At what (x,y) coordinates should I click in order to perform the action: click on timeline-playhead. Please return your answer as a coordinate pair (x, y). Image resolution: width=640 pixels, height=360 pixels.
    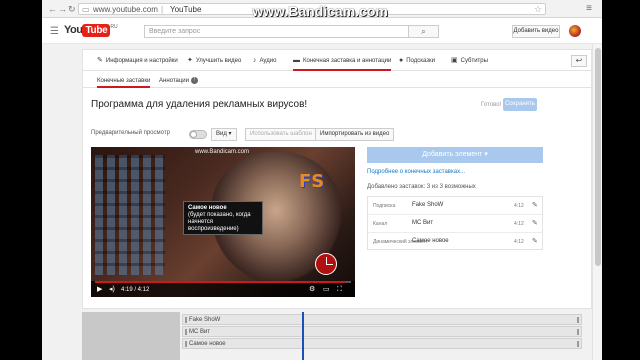
    Looking at the image, I should click on (303, 336).